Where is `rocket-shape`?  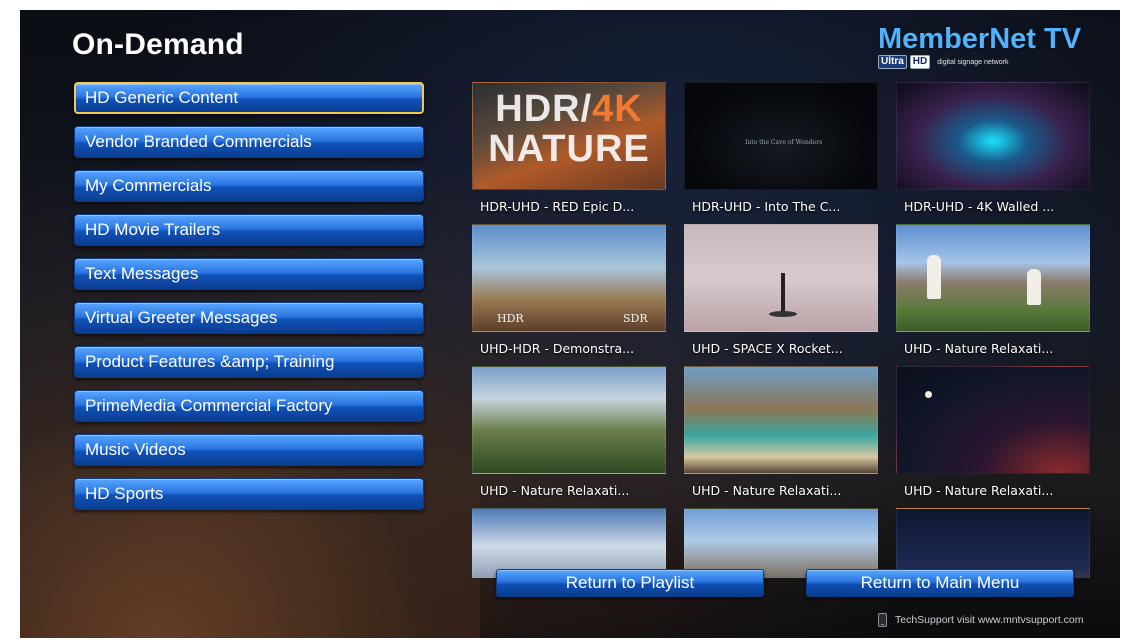 rocket-shape is located at coordinates (783, 293).